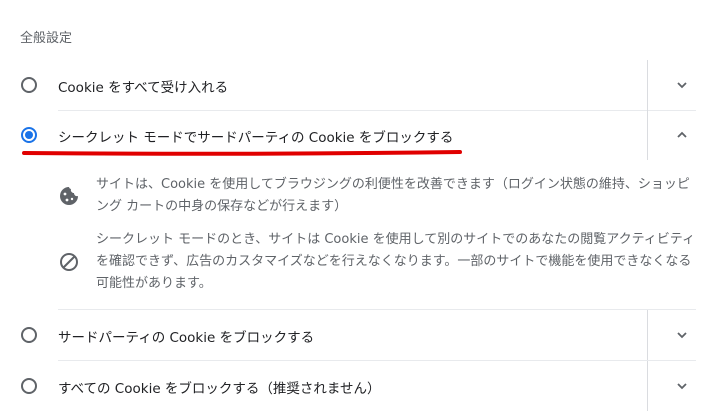  What do you see at coordinates (358, 85) in the screenshot?
I see `option-accept-all-cookies: Cookie をすべて受け入れる` at bounding box center [358, 85].